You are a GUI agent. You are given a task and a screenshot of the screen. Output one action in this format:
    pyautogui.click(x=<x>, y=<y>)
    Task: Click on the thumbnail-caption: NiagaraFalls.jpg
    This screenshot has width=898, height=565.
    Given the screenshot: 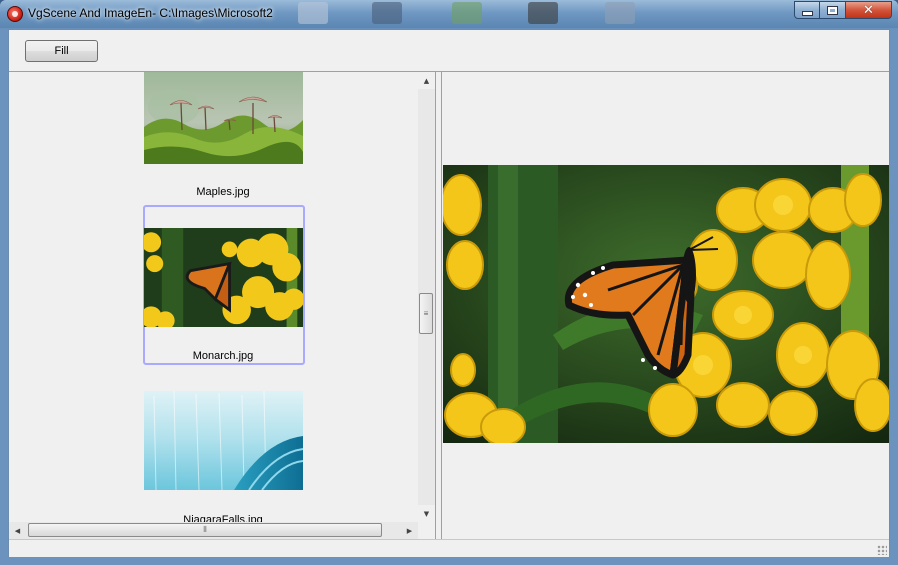 What is the action you would take?
    pyautogui.click(x=223, y=518)
    